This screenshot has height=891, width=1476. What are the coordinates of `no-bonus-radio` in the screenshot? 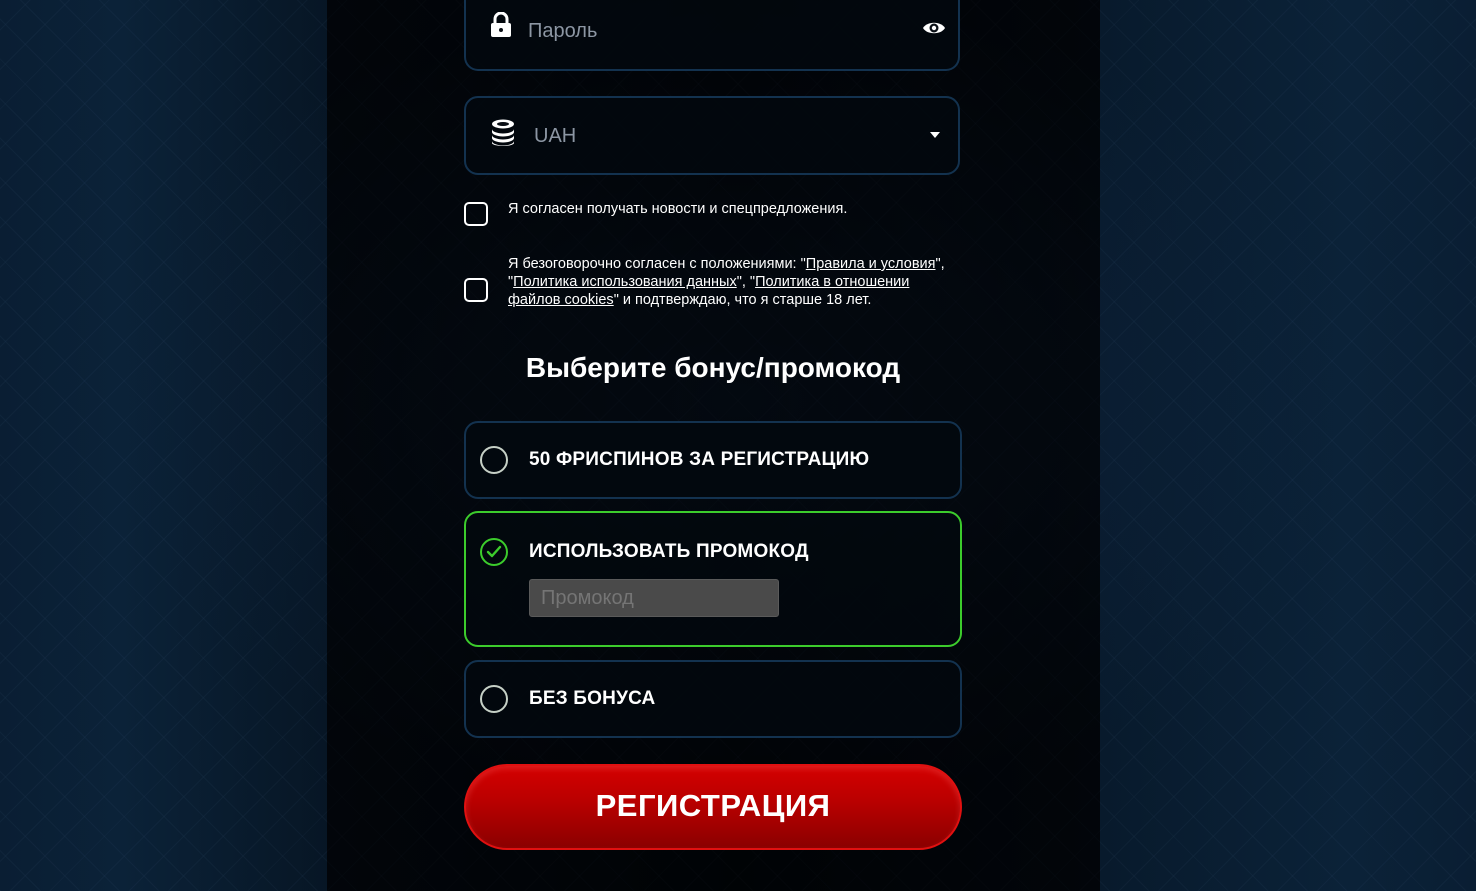 It's located at (494, 699).